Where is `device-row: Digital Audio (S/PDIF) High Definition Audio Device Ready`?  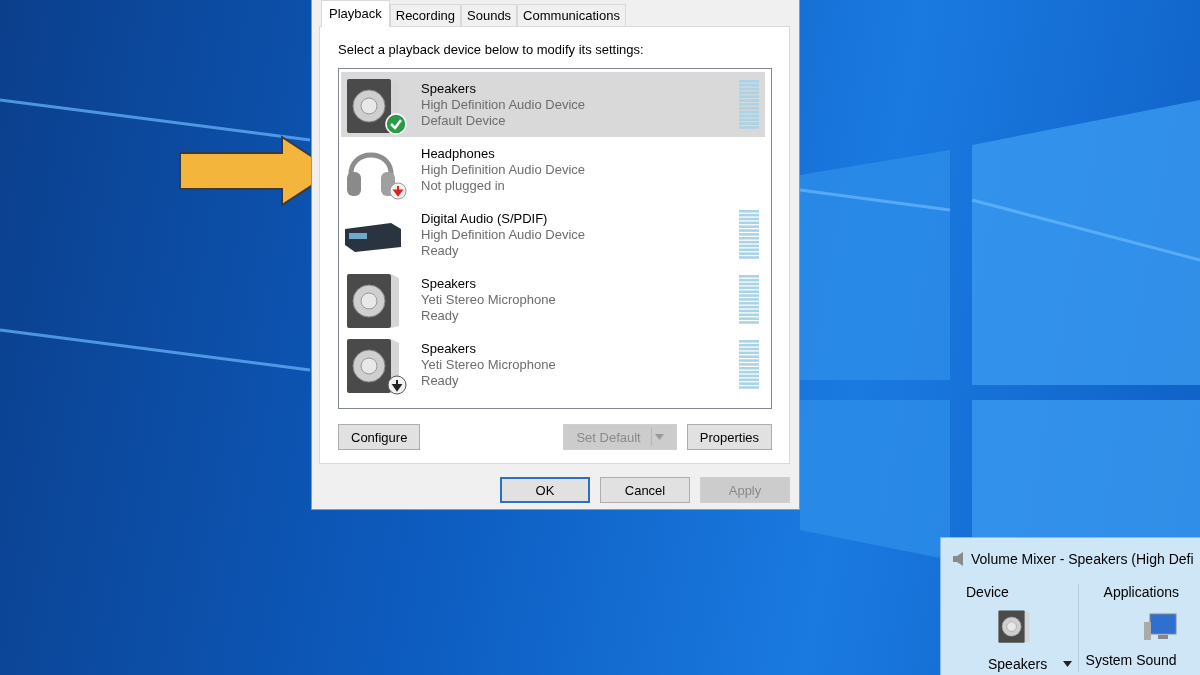
device-row: Digital Audio (S/PDIF) High Definition Audio Device Ready is located at coordinates (553, 234).